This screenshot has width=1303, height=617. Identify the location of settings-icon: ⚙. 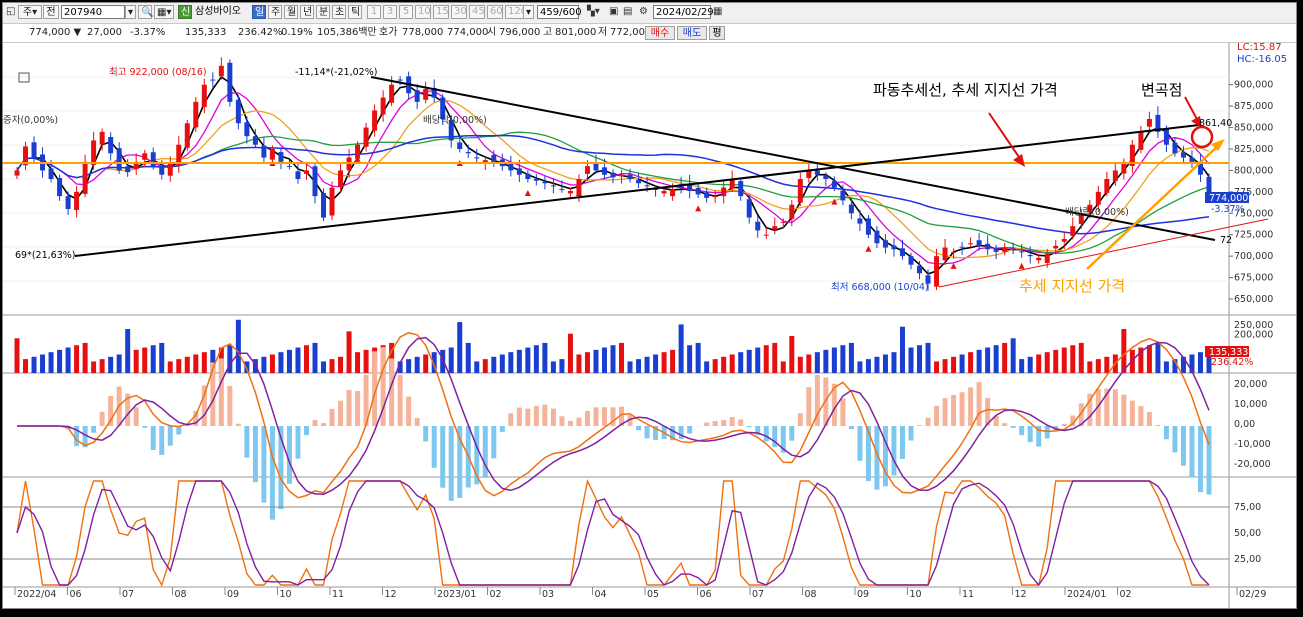
(643, 12).